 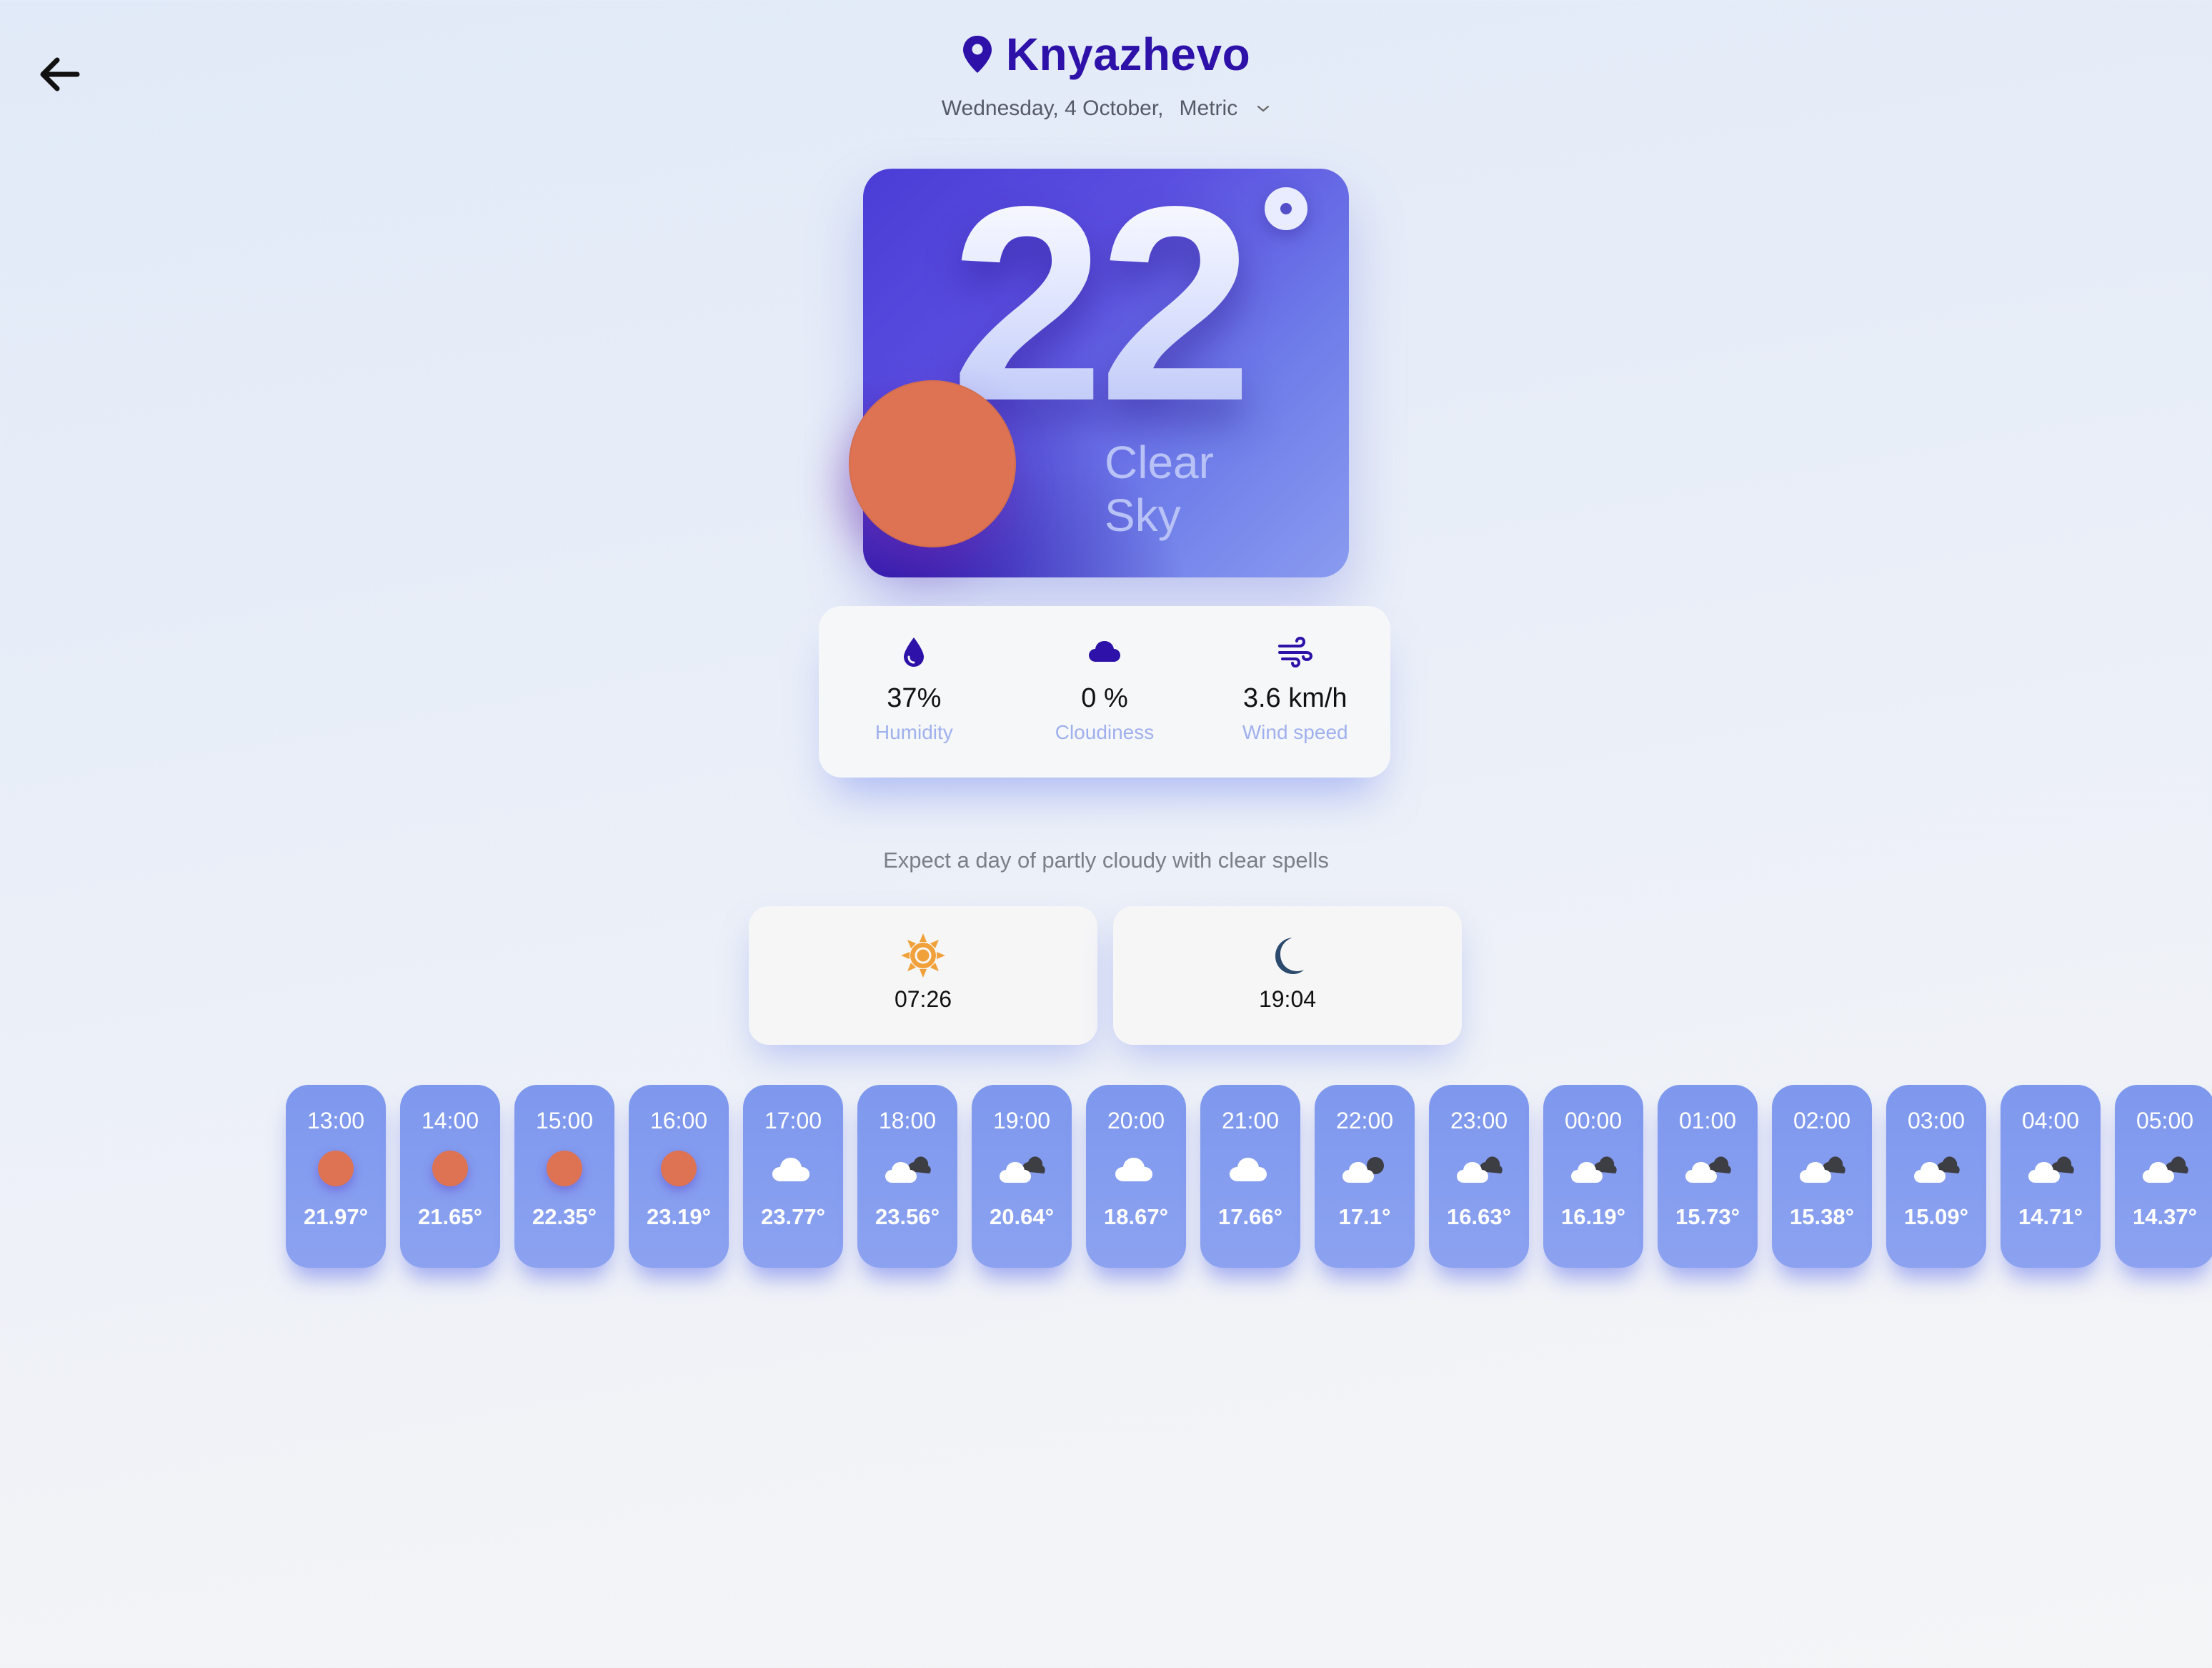 I want to click on sunset-time: 19:04, so click(x=1287, y=999).